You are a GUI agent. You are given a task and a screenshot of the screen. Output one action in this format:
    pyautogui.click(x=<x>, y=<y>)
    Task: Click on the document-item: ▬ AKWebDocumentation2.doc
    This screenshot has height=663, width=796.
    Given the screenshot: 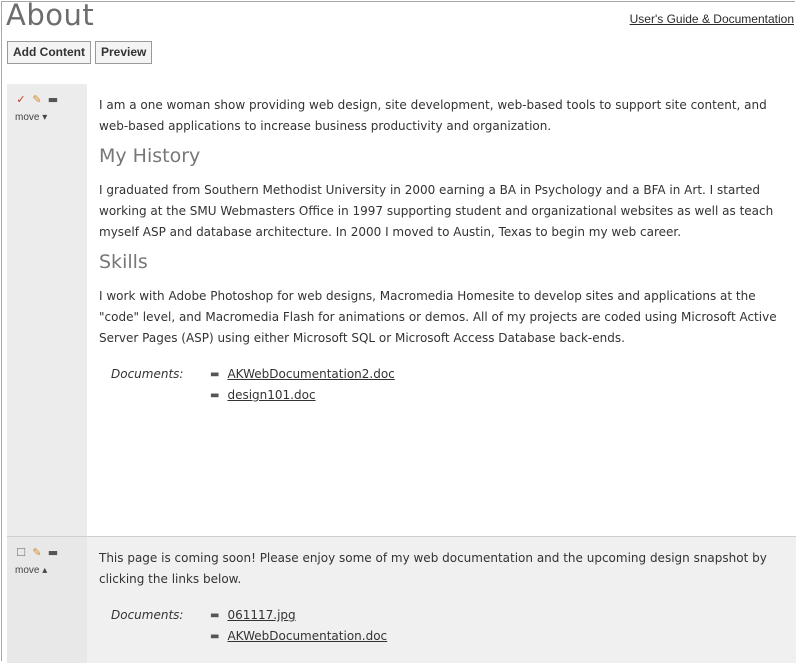 What is the action you would take?
    pyautogui.click(x=302, y=374)
    